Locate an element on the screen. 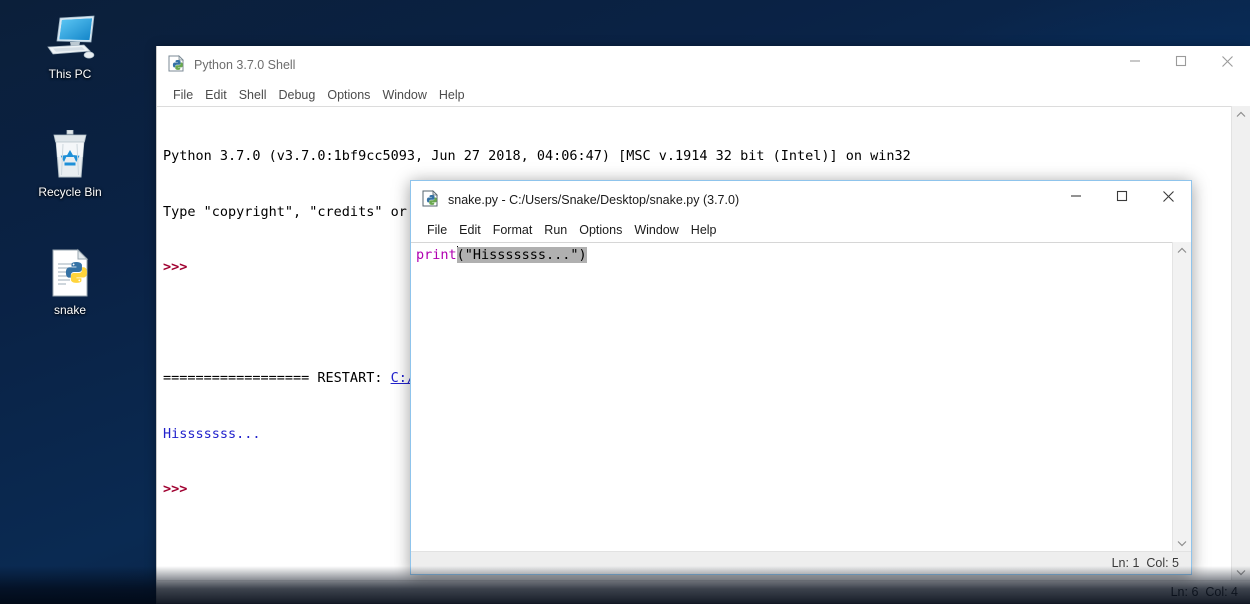  shell-menu-shell: Shell is located at coordinates (253, 95).